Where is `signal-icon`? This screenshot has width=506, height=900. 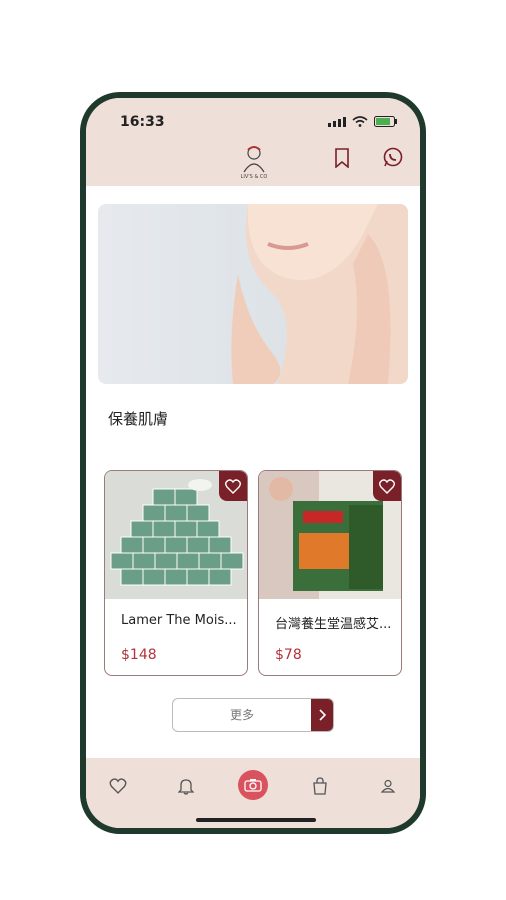
signal-icon is located at coordinates (337, 121).